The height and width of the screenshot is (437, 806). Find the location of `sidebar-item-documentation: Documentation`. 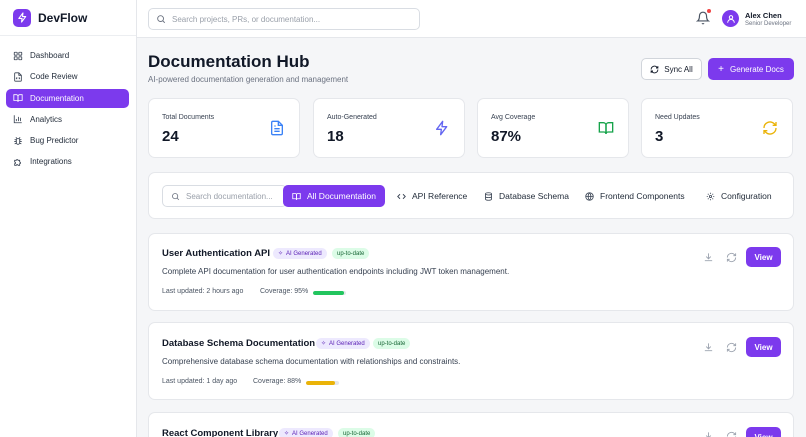

sidebar-item-documentation: Documentation is located at coordinates (67, 98).